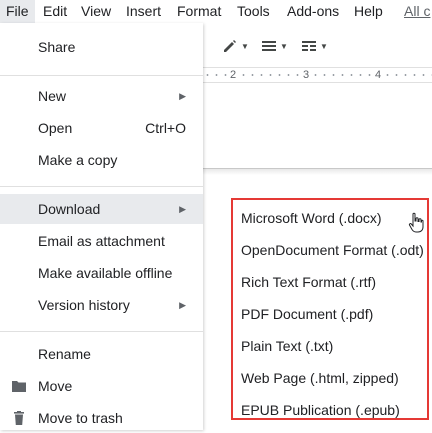 This screenshot has width=432, height=433. Describe the element at coordinates (101, 47) in the screenshot. I see `menu-item-share: Share` at that location.